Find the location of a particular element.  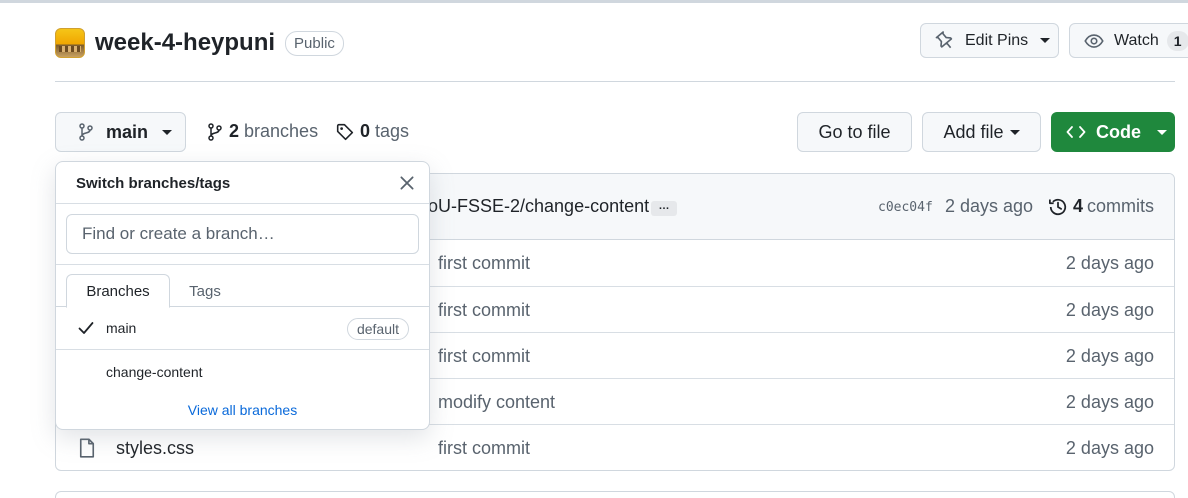

repo-name: week-4-heypuni is located at coordinates (185, 43).